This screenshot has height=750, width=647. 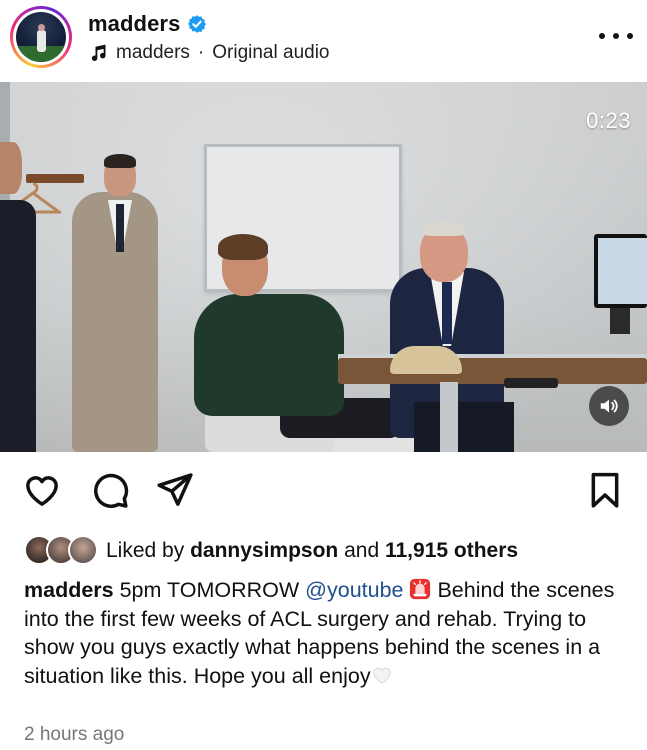 What do you see at coordinates (134, 24) in the screenshot?
I see `username: madders` at bounding box center [134, 24].